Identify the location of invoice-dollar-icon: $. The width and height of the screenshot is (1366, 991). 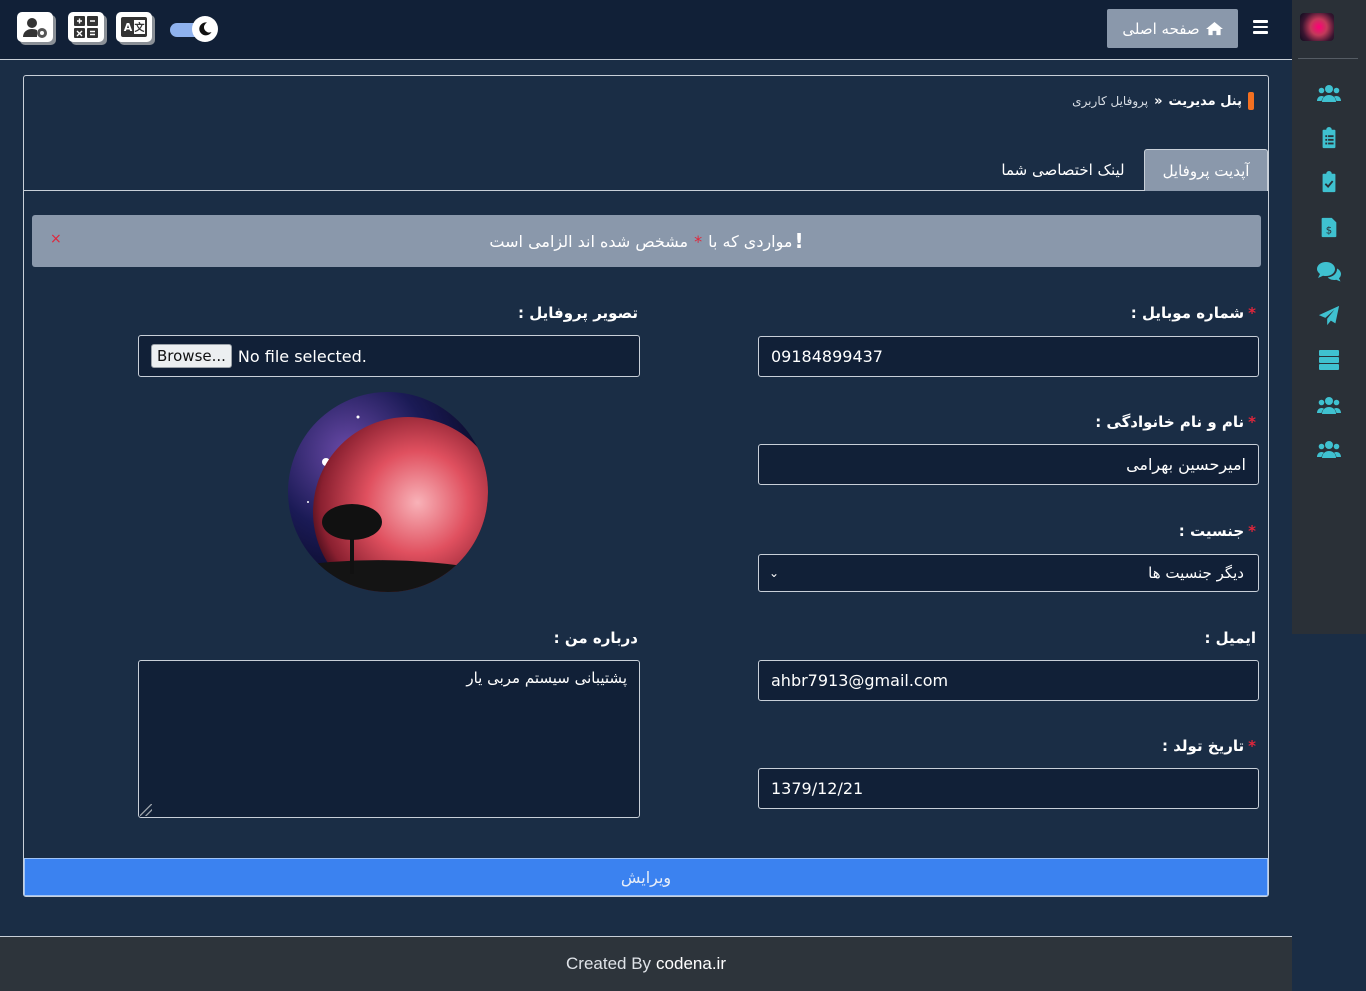
(1329, 227).